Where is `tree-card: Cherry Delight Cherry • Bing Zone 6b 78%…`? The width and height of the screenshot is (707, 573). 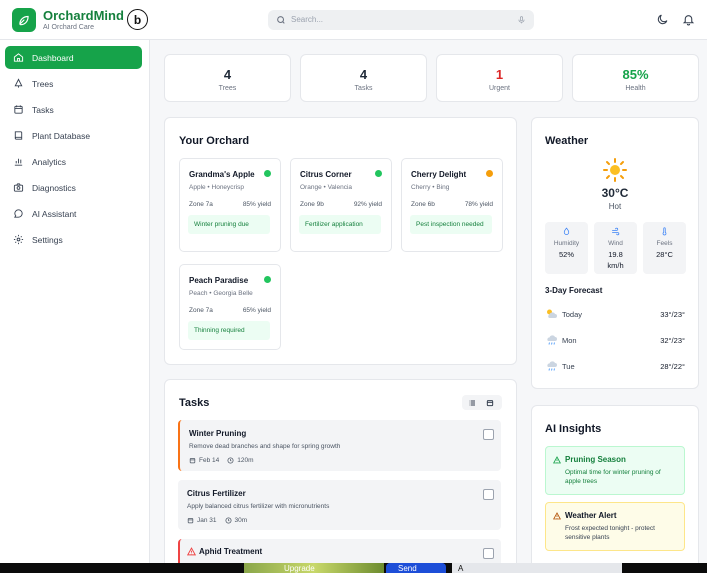 tree-card: Cherry Delight Cherry • Bing Zone 6b 78%… is located at coordinates (452, 205).